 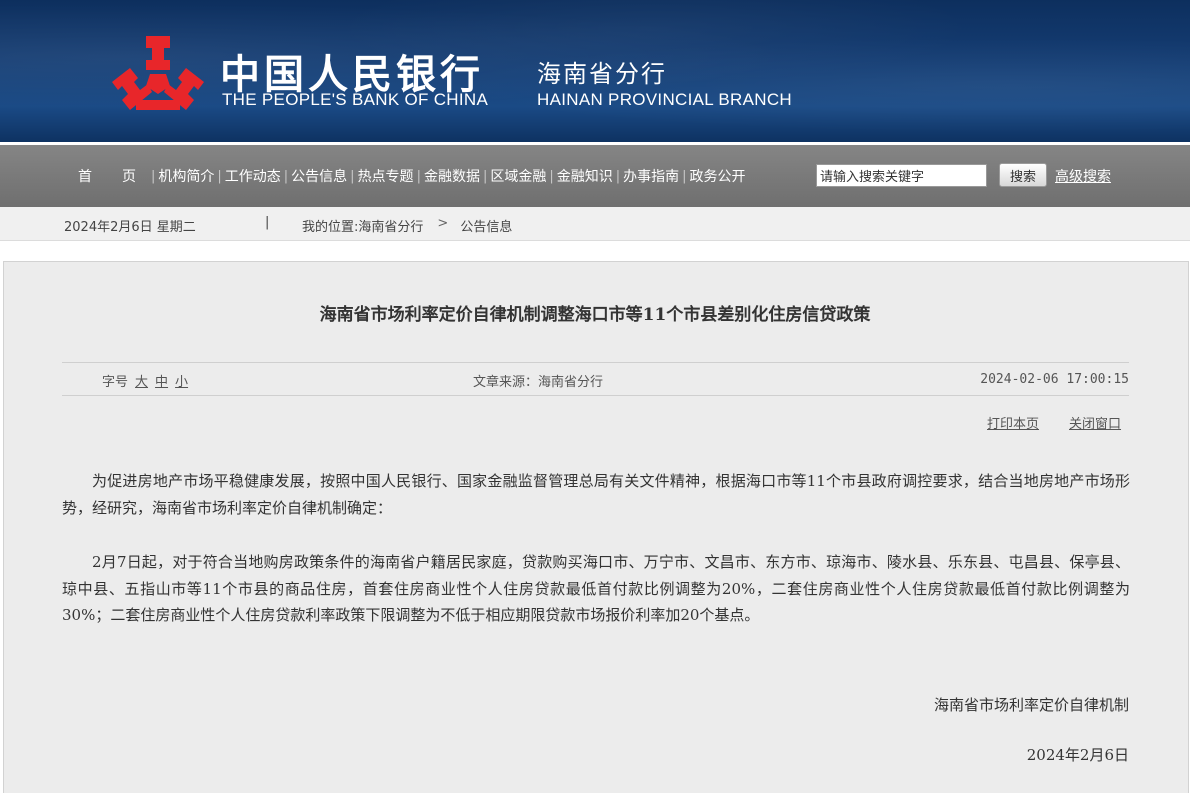 I want to click on nav-item-guide: 办事指南, so click(x=651, y=176).